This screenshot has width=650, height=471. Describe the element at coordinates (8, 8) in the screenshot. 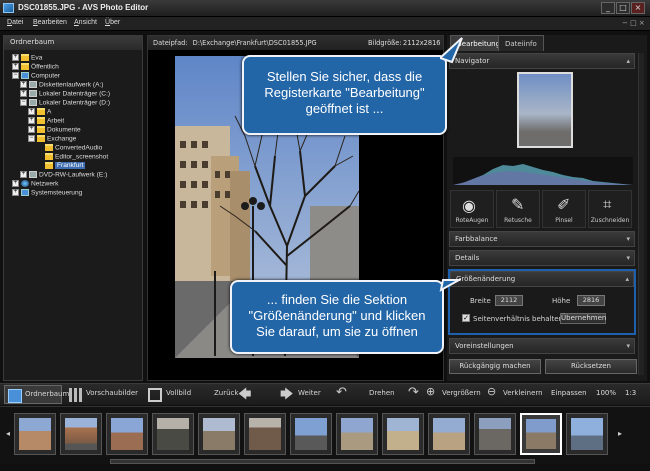

I see `app-logo-icon` at that location.